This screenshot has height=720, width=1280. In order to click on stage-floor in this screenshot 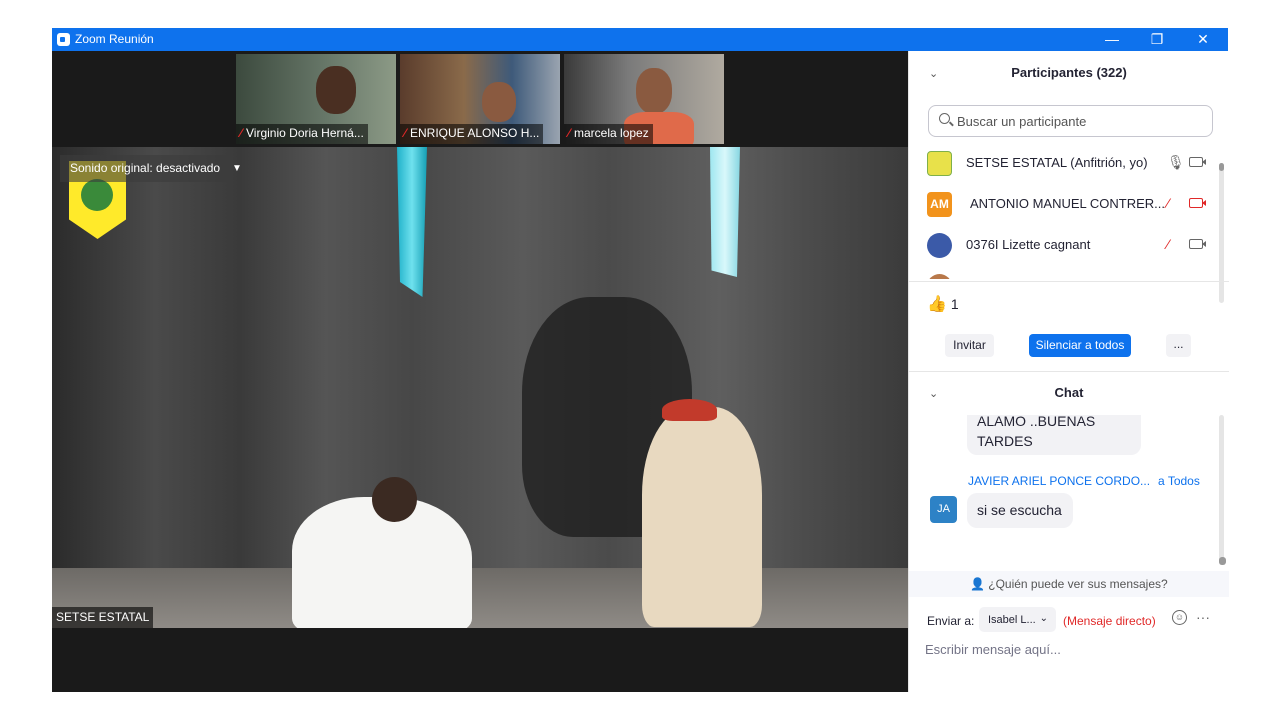, I will do `click(480, 598)`.